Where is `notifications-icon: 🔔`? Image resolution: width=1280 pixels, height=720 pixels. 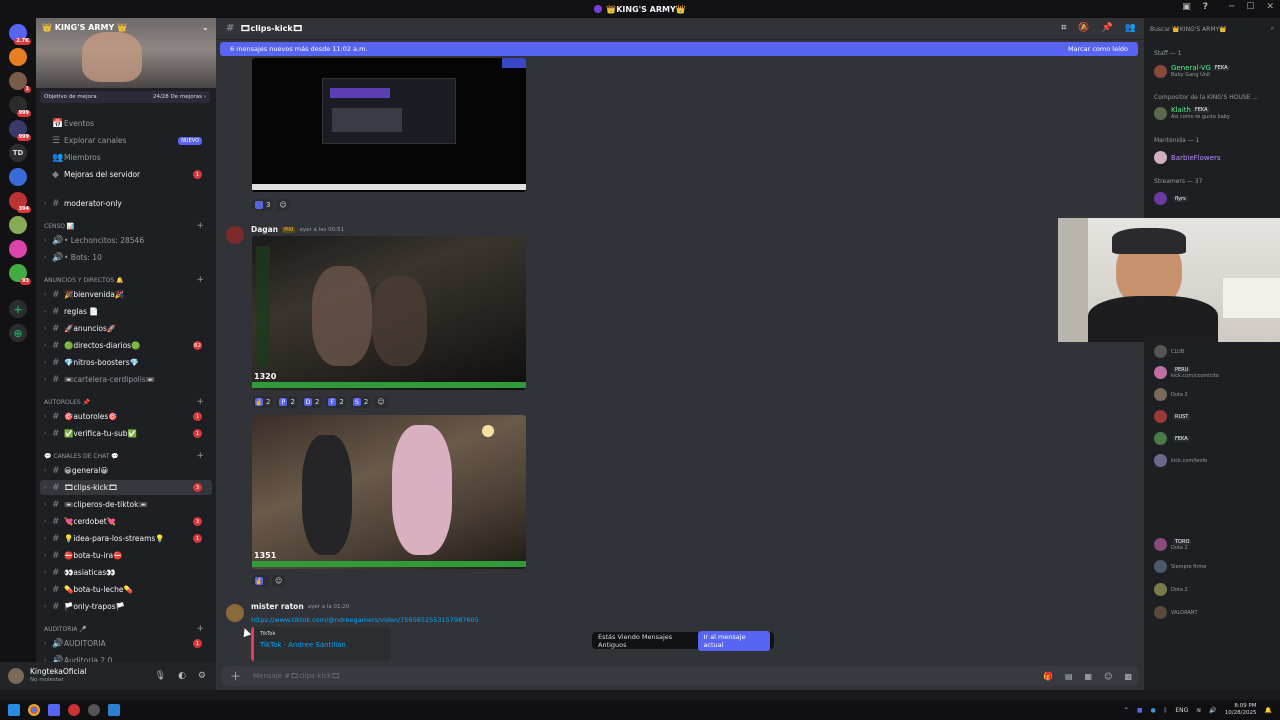 notifications-icon: 🔔 is located at coordinates (1268, 710).